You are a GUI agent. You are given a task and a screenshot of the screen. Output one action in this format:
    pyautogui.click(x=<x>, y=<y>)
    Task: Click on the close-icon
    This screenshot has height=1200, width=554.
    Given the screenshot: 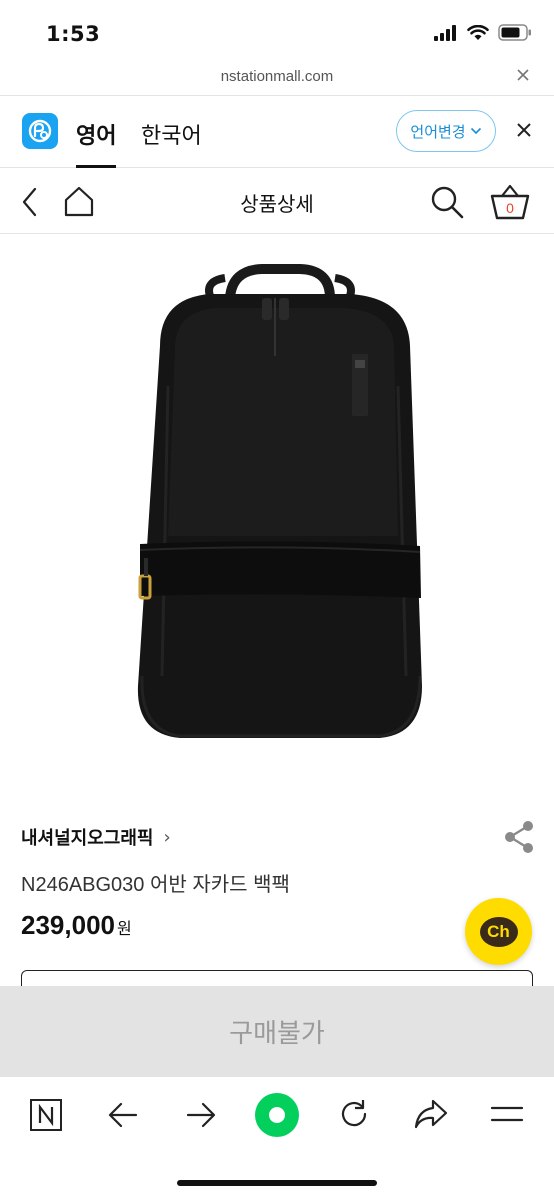 What is the action you would take?
    pyautogui.click(x=524, y=130)
    